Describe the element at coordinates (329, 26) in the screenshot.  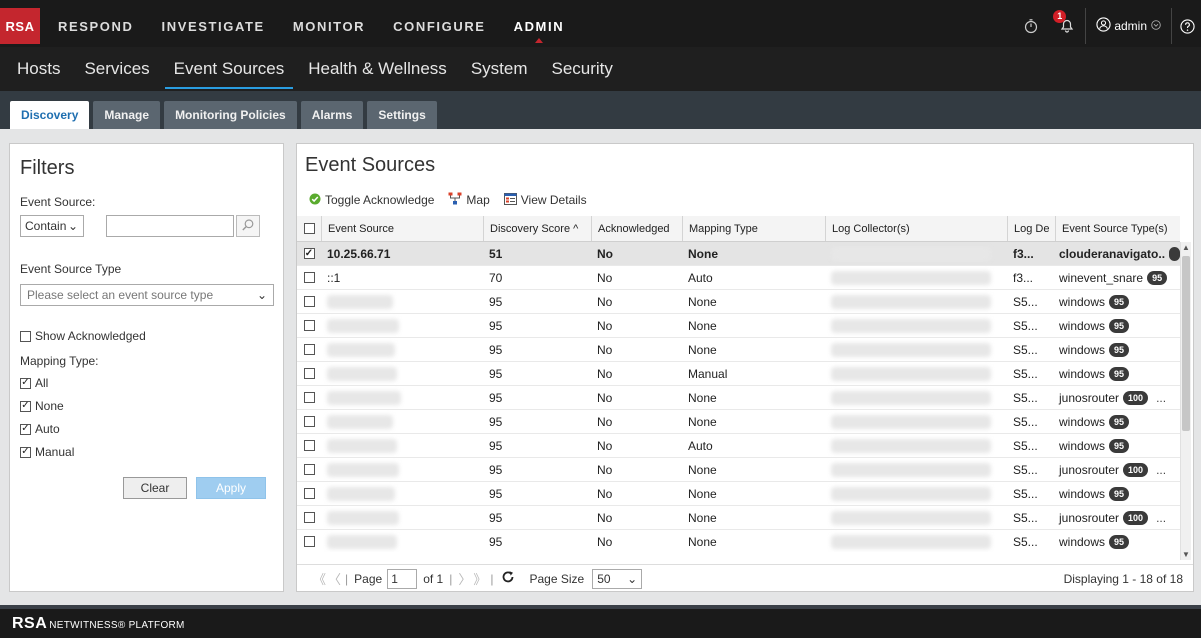
I see `main-nav-monitor: MONITOR` at that location.